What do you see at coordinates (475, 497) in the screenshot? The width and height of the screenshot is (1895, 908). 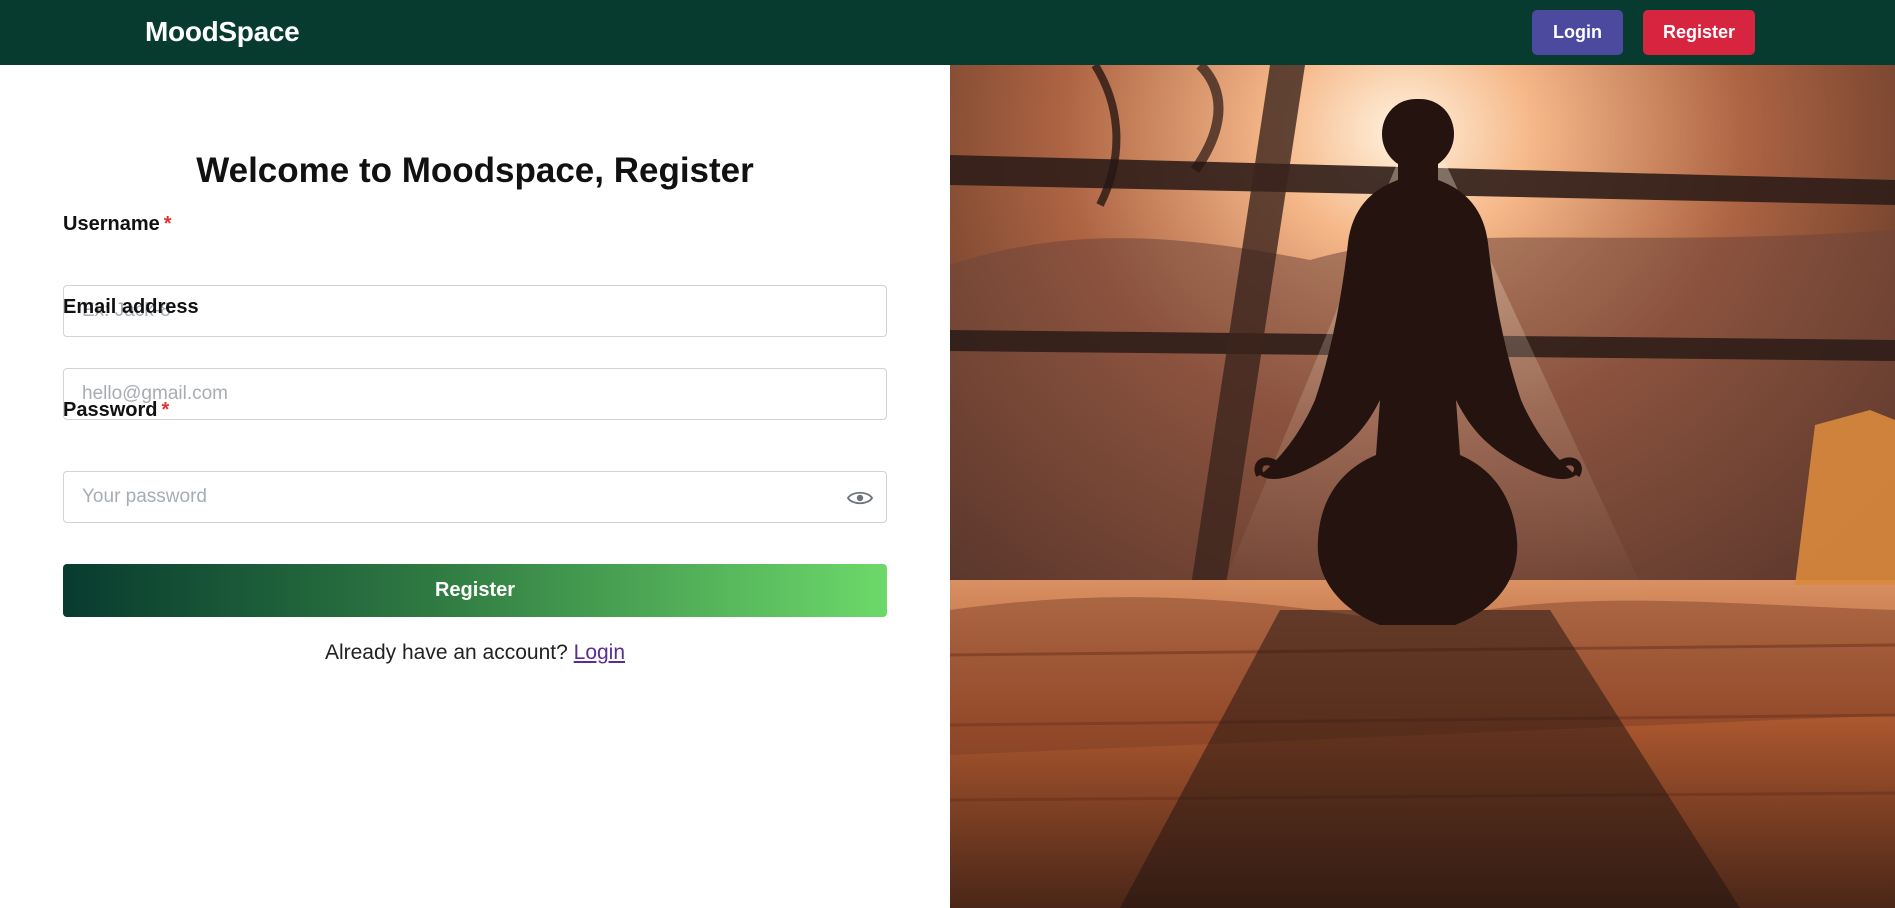 I see `password-input` at bounding box center [475, 497].